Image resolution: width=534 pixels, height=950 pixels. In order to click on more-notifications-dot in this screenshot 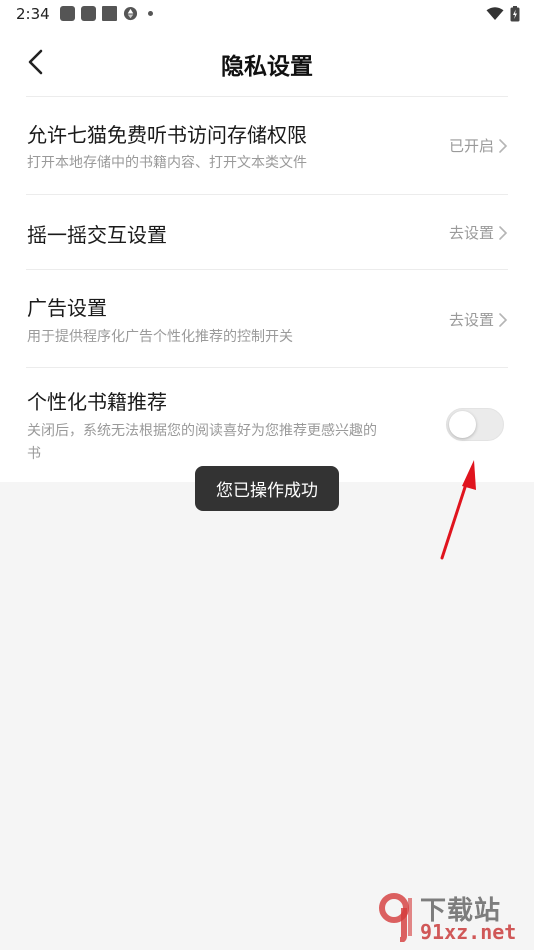, I will do `click(150, 13)`.